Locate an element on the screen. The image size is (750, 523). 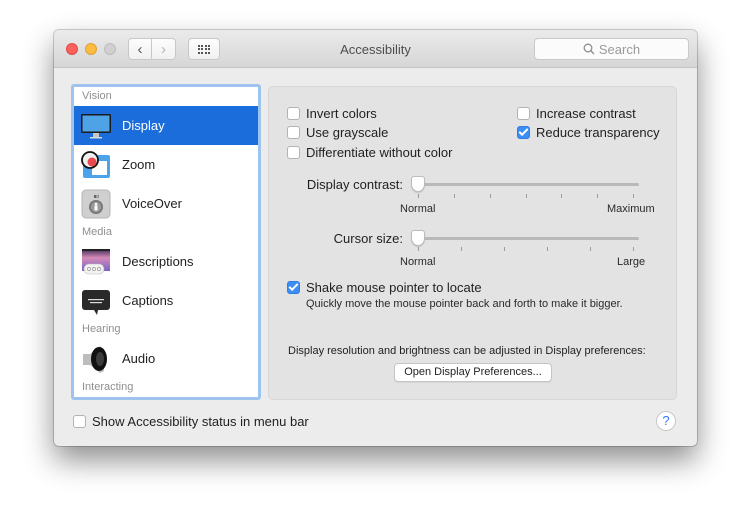
display-contrast-min-label: Normal is located at coordinates (418, 209).